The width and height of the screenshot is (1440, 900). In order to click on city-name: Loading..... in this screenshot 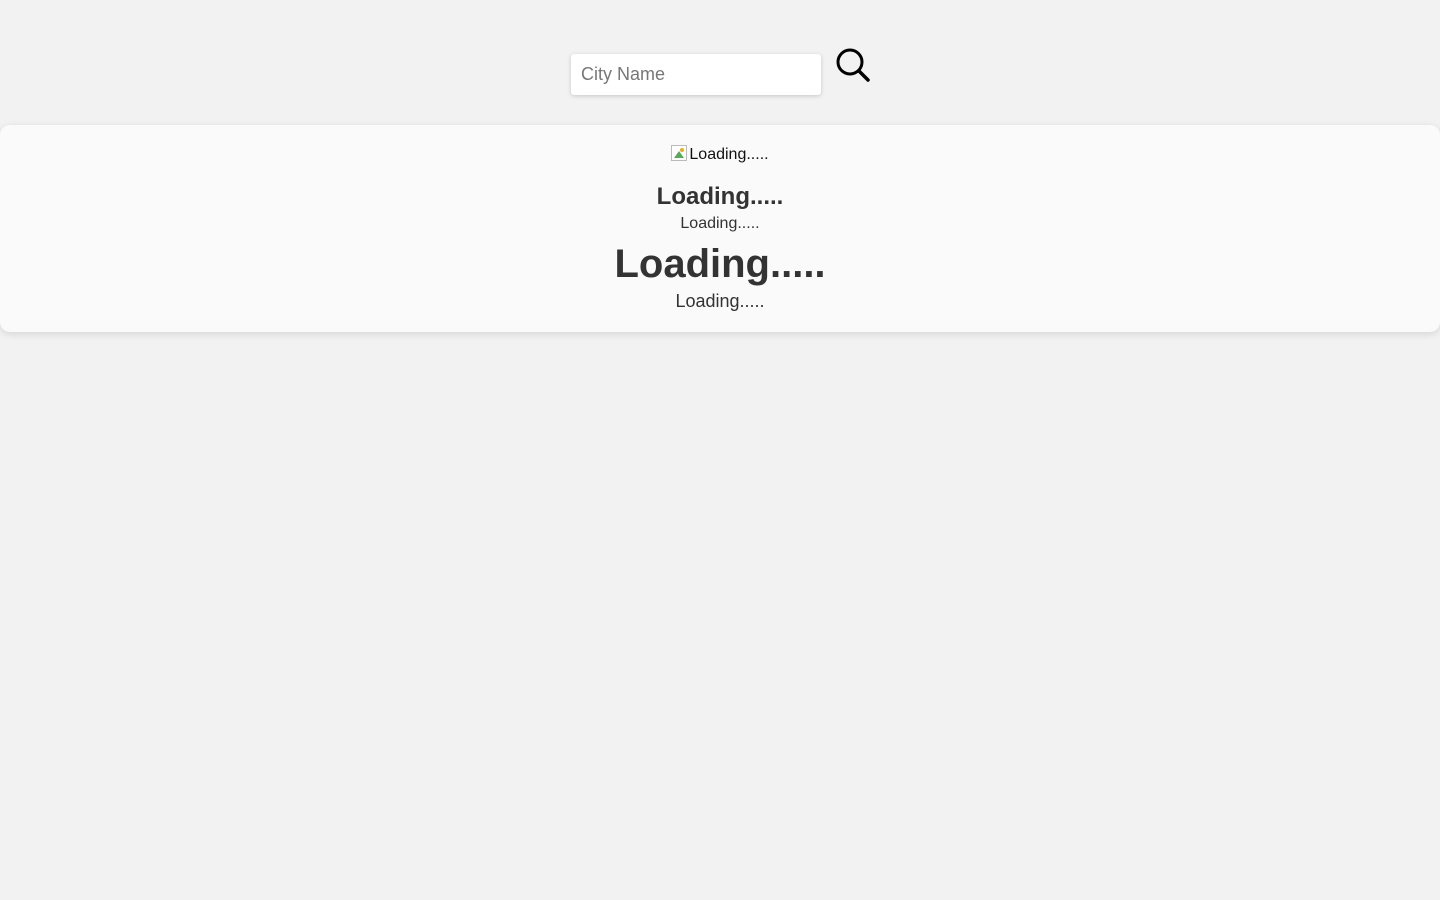, I will do `click(720, 196)`.